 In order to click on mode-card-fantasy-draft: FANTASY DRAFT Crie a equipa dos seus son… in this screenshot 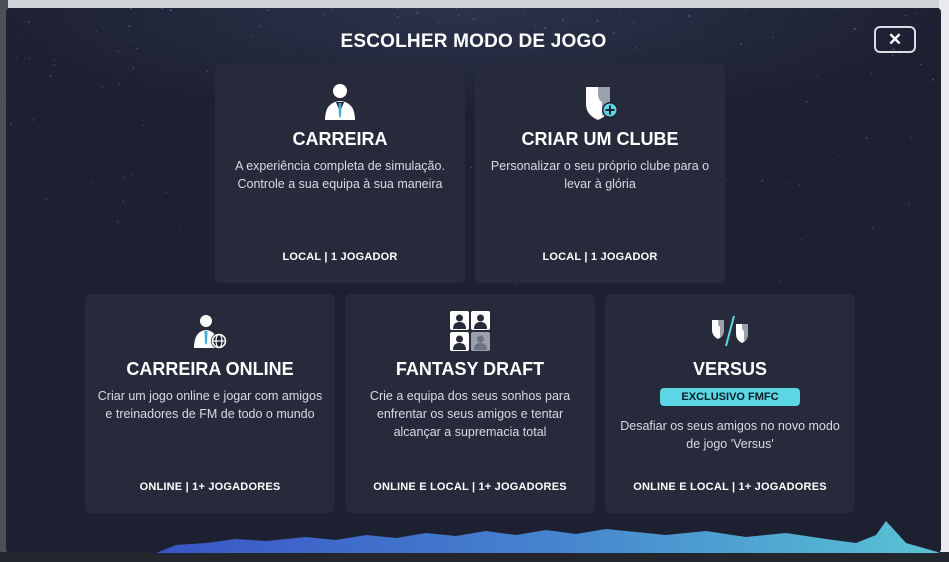, I will do `click(470, 403)`.